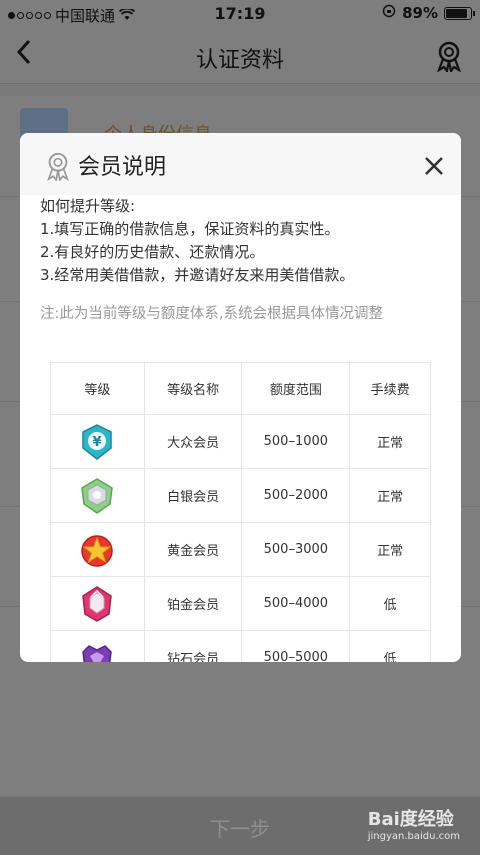 This screenshot has width=480, height=855. What do you see at coordinates (410, 819) in the screenshot?
I see `watermark-brand: Bai度经验` at bounding box center [410, 819].